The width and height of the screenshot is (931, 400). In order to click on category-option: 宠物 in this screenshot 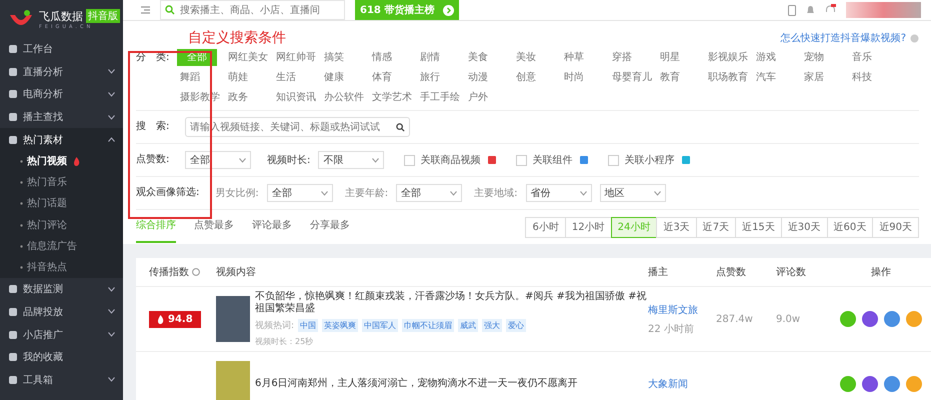, I will do `click(814, 57)`.